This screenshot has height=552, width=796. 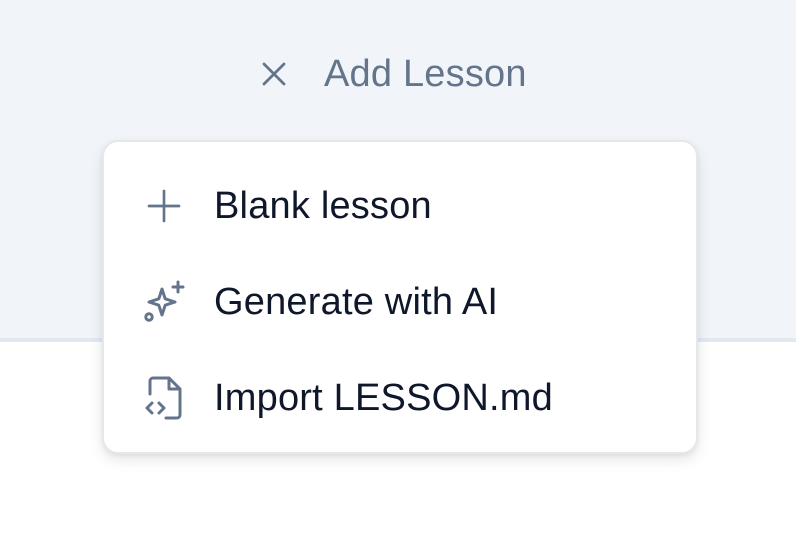 I want to click on menu-item-label: Generate with AI, so click(x=356, y=301).